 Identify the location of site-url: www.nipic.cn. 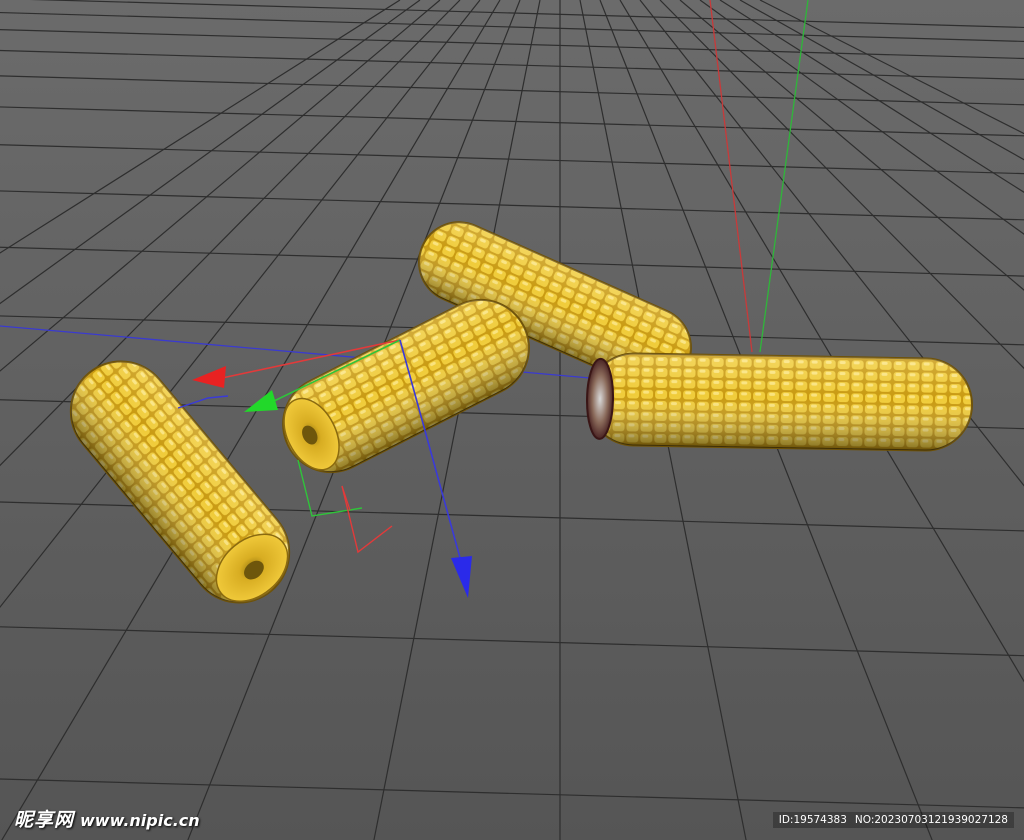
(140, 820).